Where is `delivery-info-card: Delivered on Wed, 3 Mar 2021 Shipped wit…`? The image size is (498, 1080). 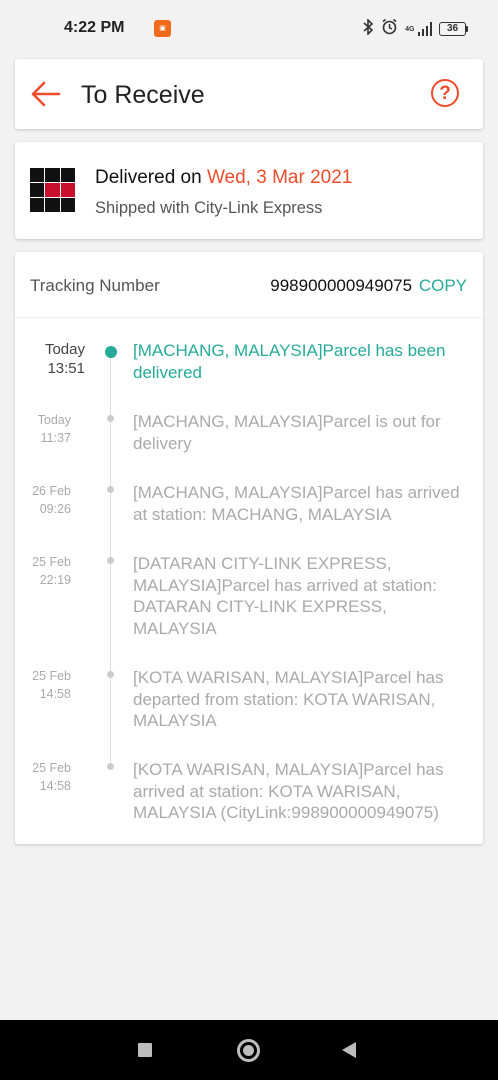
delivery-info-card: Delivered on Wed, 3 Mar 2021 Shipped wit… is located at coordinates (249, 190).